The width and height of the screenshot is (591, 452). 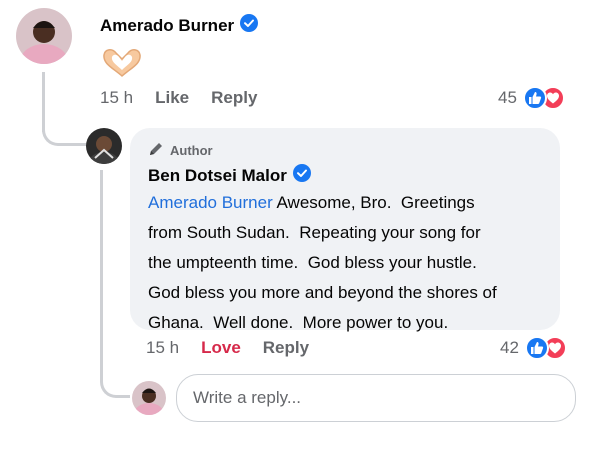 I want to click on comment-actions: 15 h Like Reply, so click(x=189, y=98).